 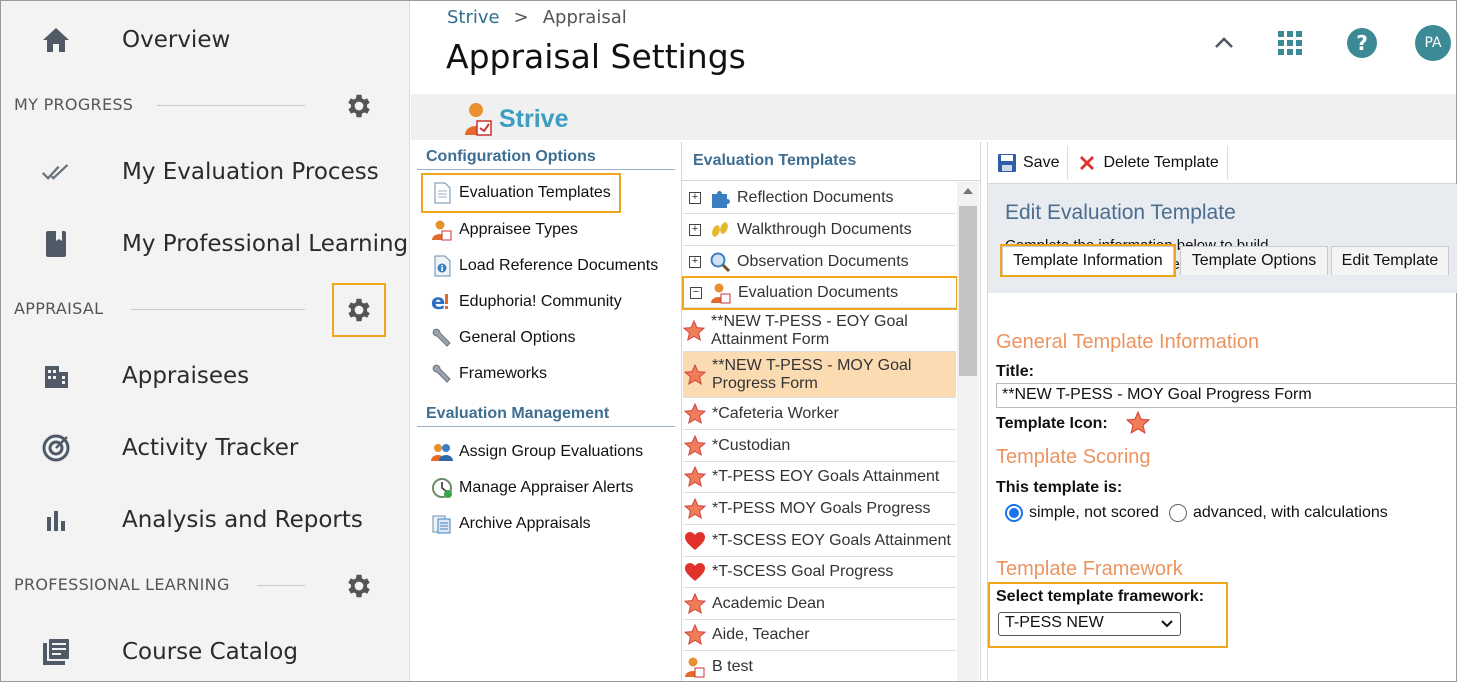 I want to click on save-button: Save, so click(x=1028, y=162).